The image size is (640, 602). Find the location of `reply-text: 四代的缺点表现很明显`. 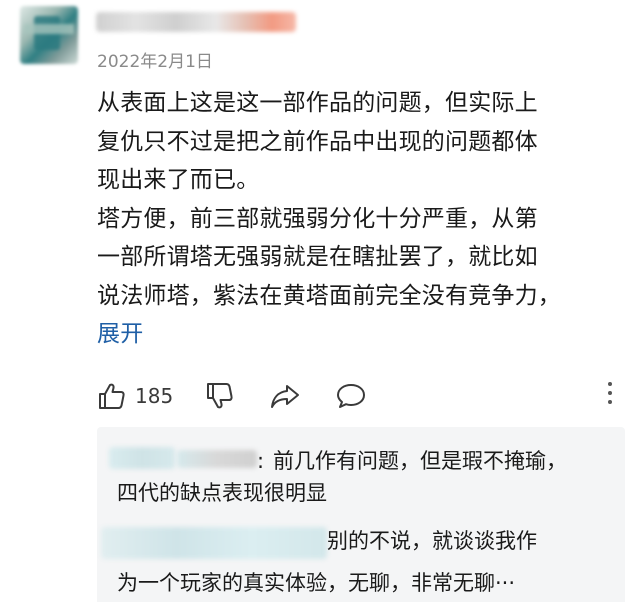

reply-text: 四代的缺点表现很明显 is located at coordinates (222, 493).